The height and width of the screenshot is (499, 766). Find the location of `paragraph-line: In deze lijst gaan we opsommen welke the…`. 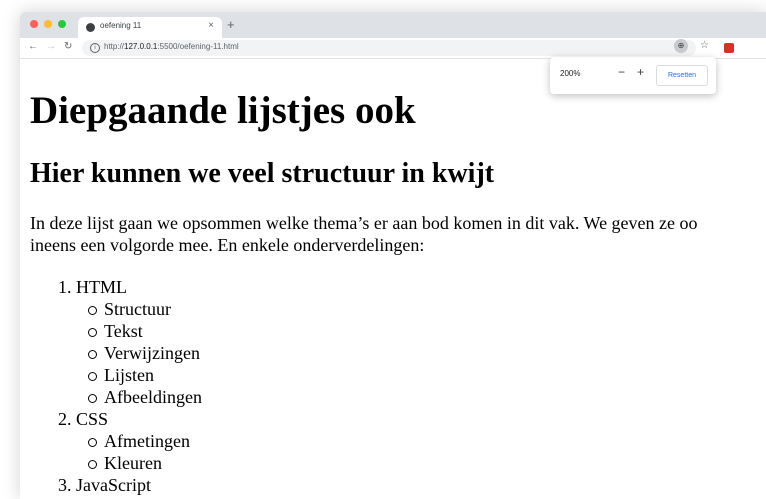

paragraph-line: In deze lijst gaan we opsommen welke the… is located at coordinates (364, 223).